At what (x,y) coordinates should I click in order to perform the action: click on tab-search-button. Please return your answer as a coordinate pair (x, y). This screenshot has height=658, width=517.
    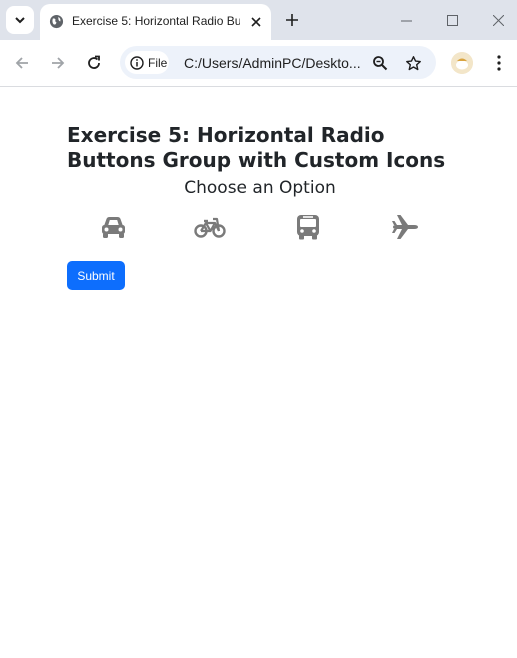
    Looking at the image, I should click on (20, 20).